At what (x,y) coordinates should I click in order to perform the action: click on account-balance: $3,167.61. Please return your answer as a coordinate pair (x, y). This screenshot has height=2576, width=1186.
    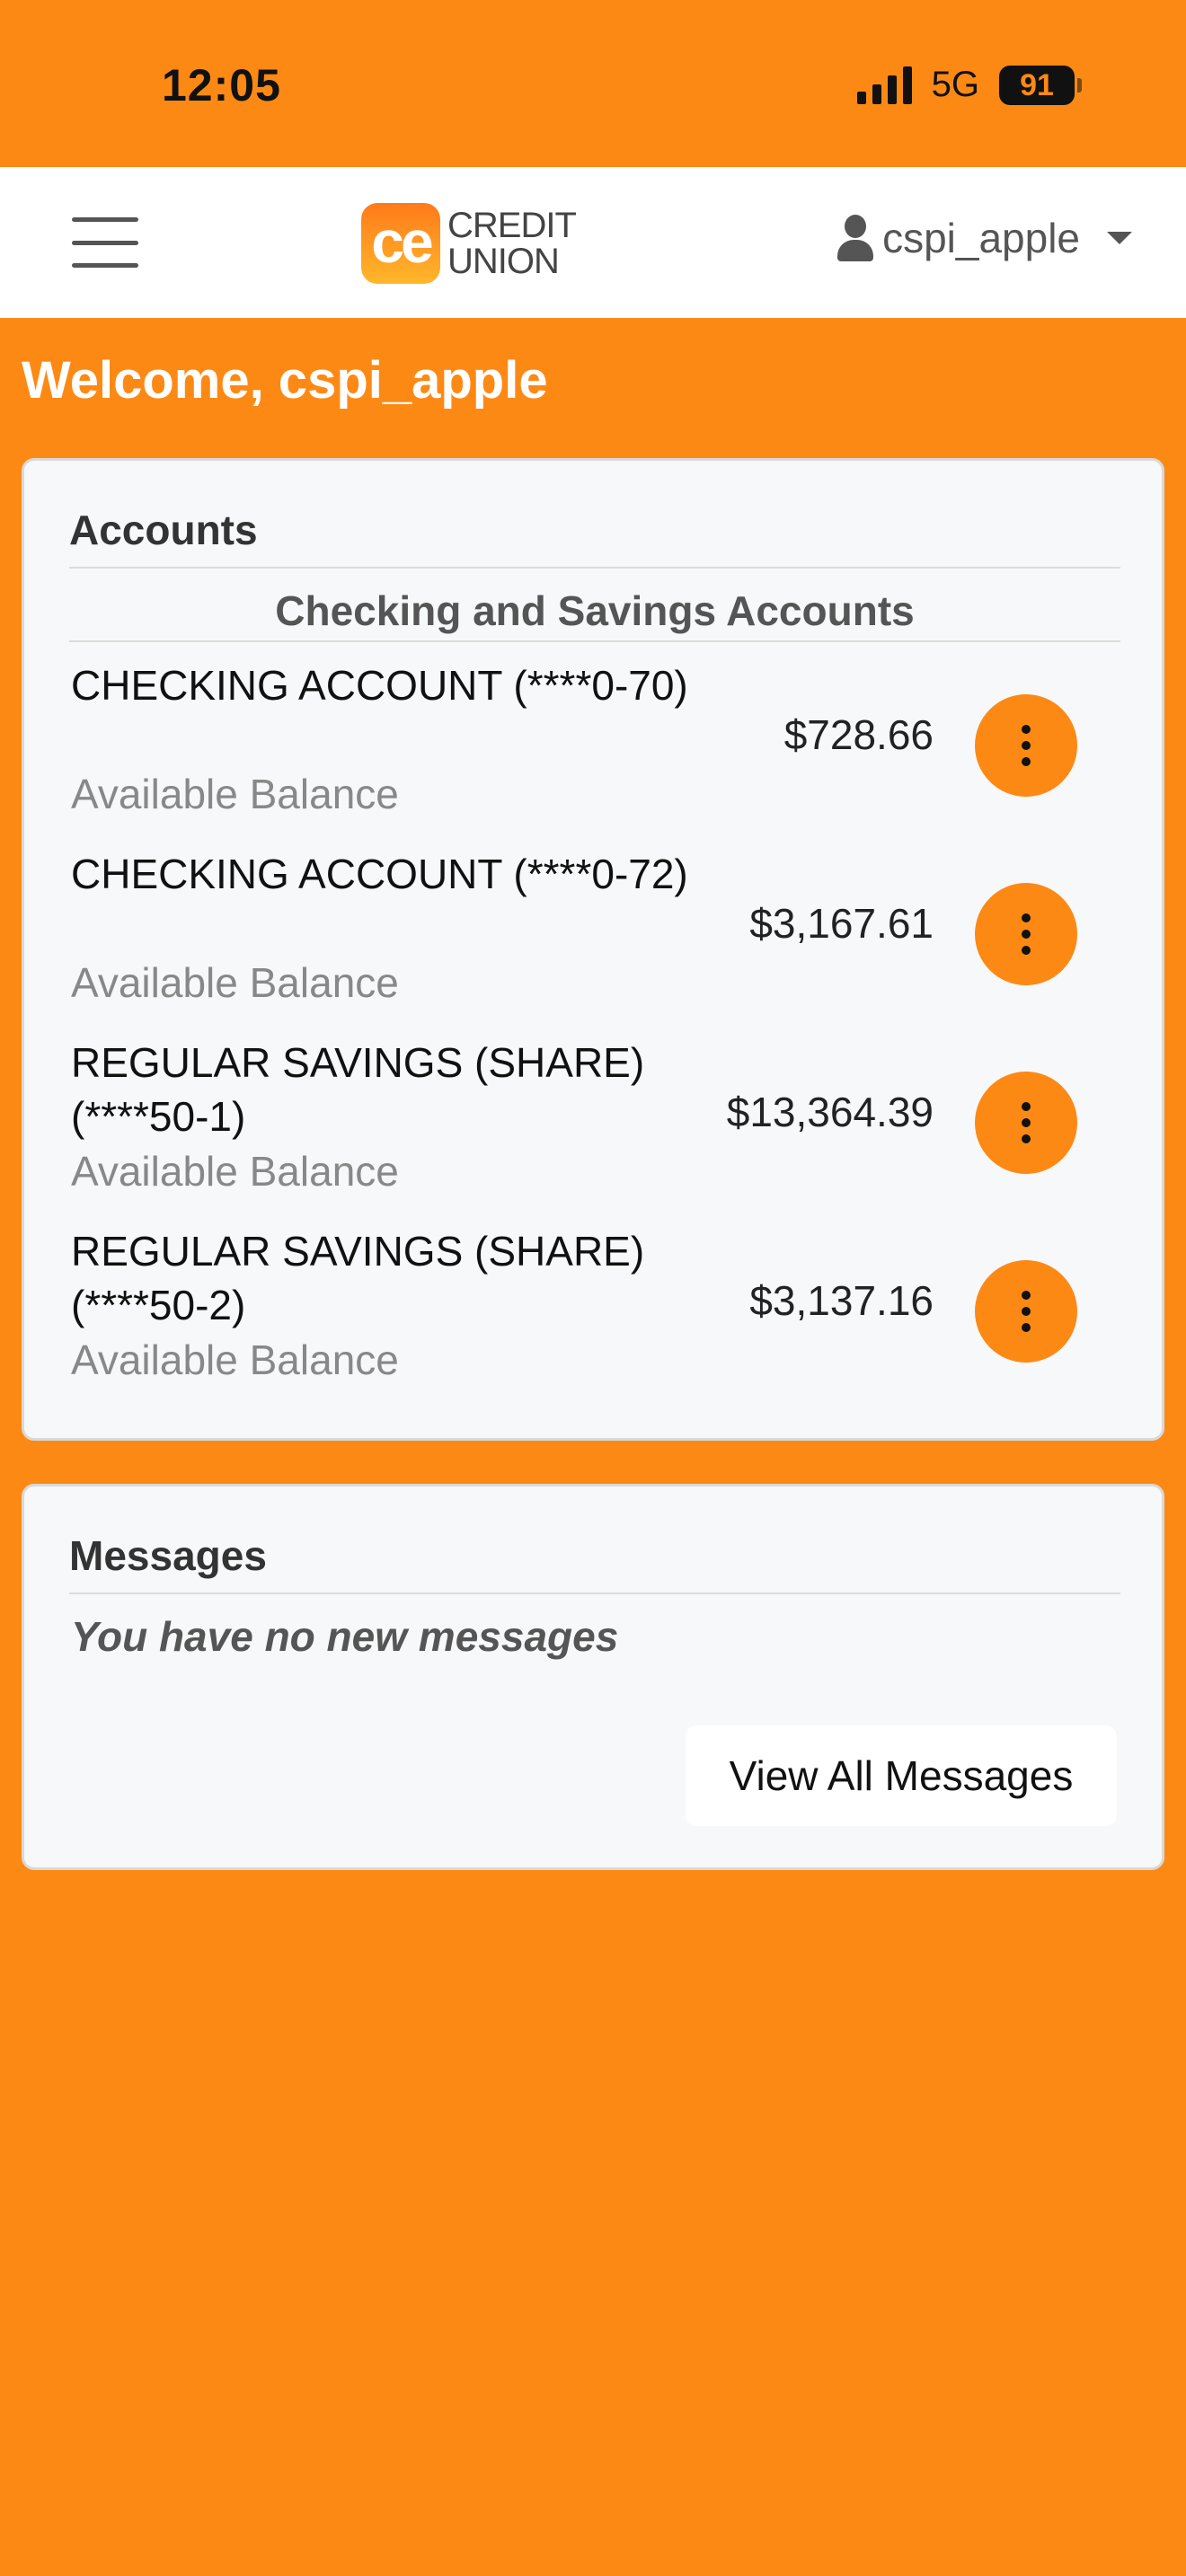
    Looking at the image, I should click on (841, 923).